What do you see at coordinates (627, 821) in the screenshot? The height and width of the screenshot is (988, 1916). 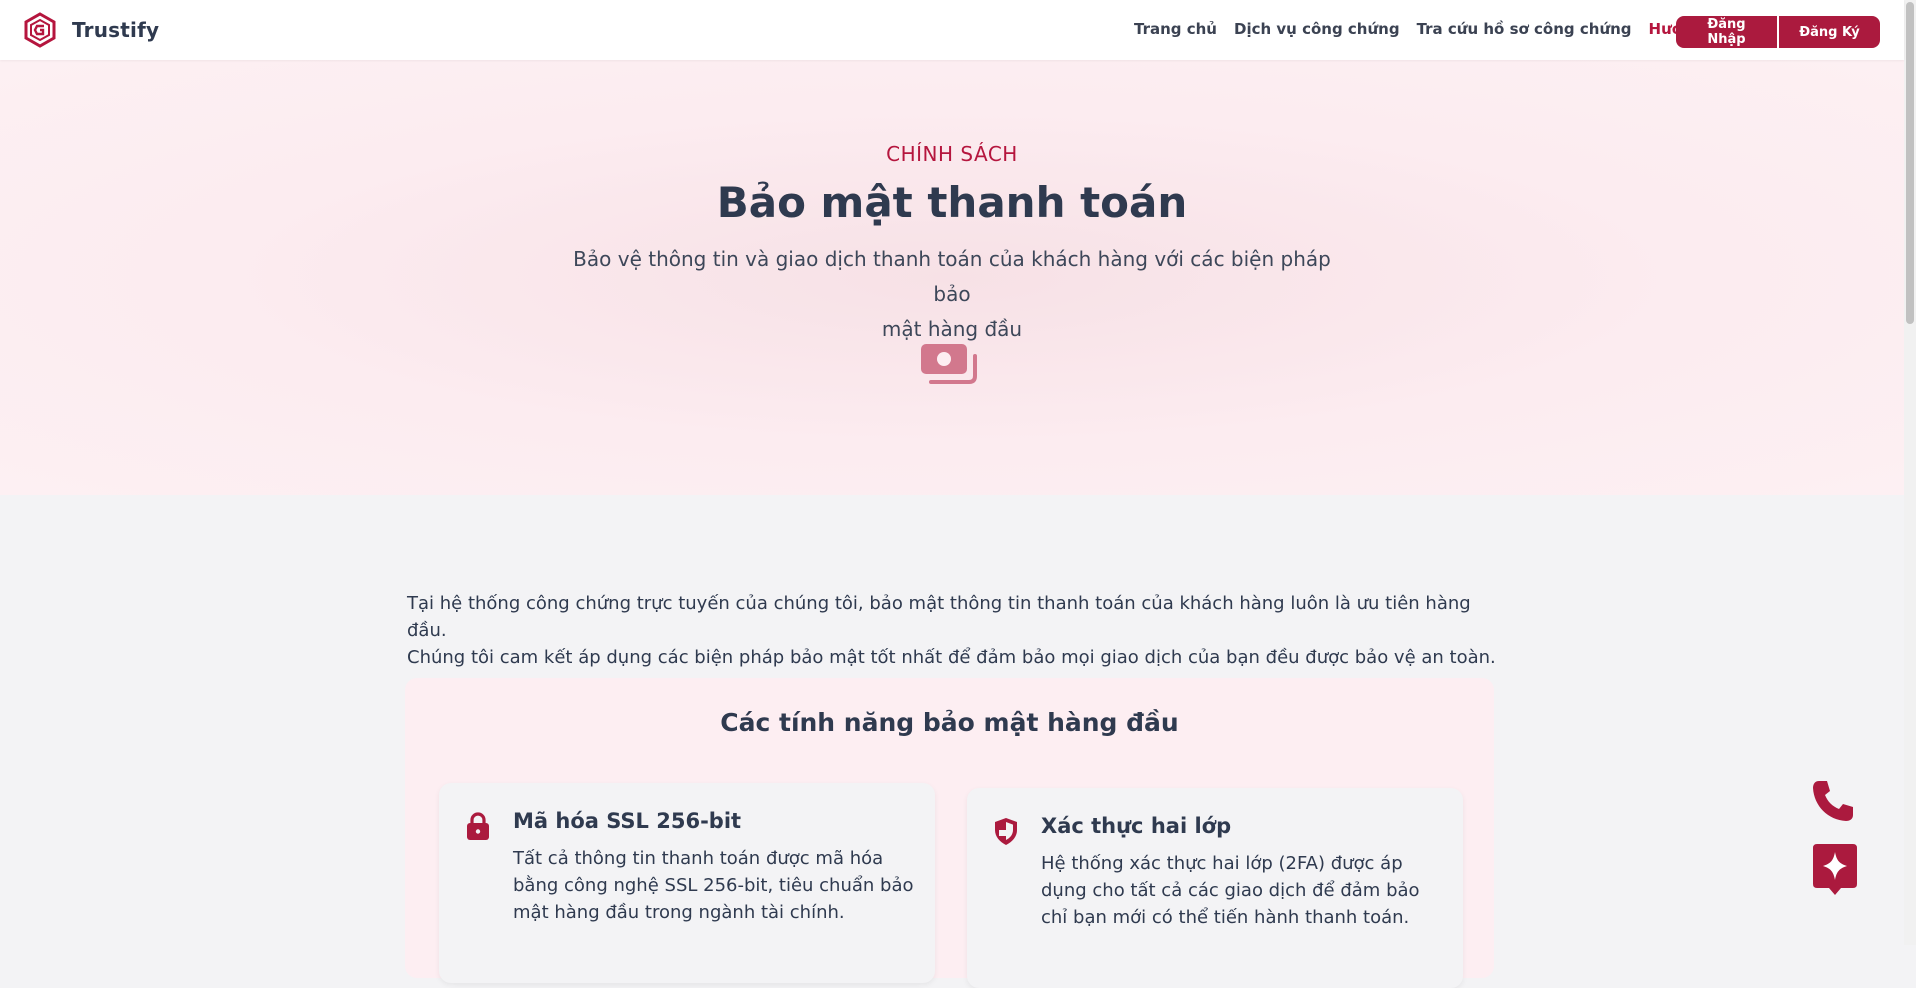 I see `feature-title: Mã hóa SSL 256-bit` at bounding box center [627, 821].